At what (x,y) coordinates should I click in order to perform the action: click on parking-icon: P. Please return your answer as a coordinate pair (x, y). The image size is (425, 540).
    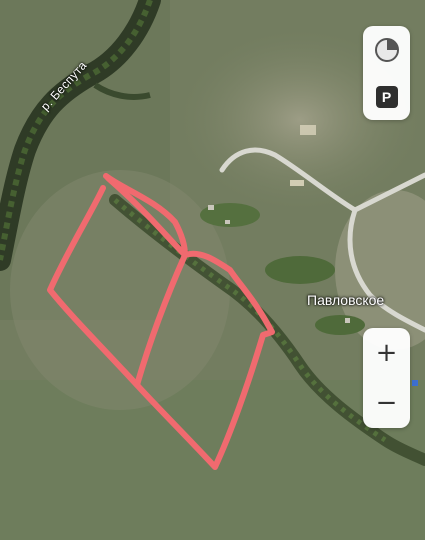
    Looking at the image, I should click on (386, 96).